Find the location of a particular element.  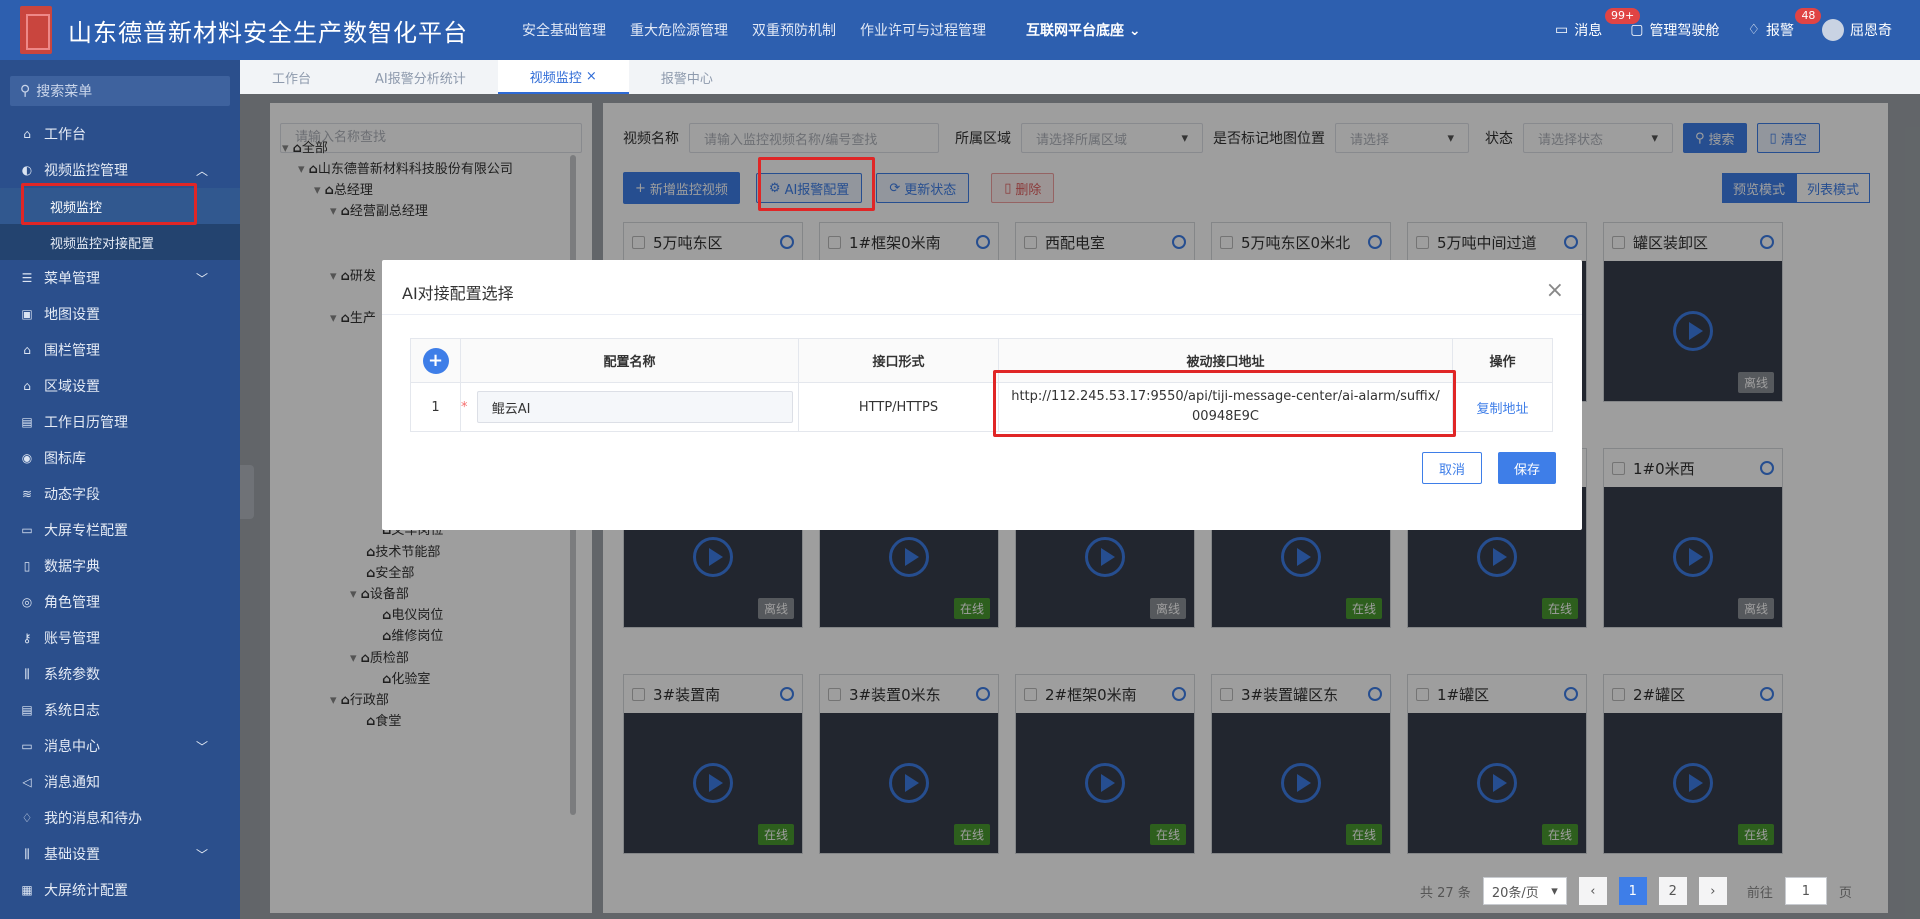

total-count: 共 27 条 is located at coordinates (1445, 893).